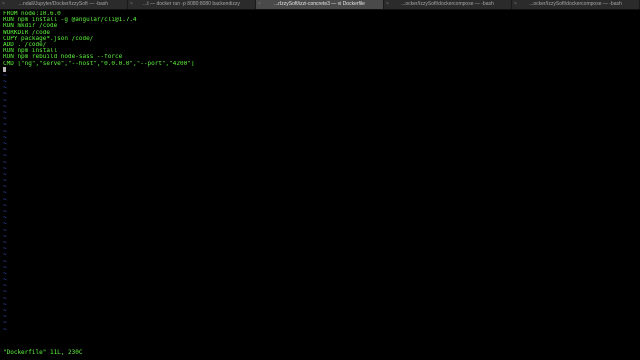 The image size is (640, 360). Describe the element at coordinates (5, 329) in the screenshot. I see `empty-line-marker: ~` at that location.